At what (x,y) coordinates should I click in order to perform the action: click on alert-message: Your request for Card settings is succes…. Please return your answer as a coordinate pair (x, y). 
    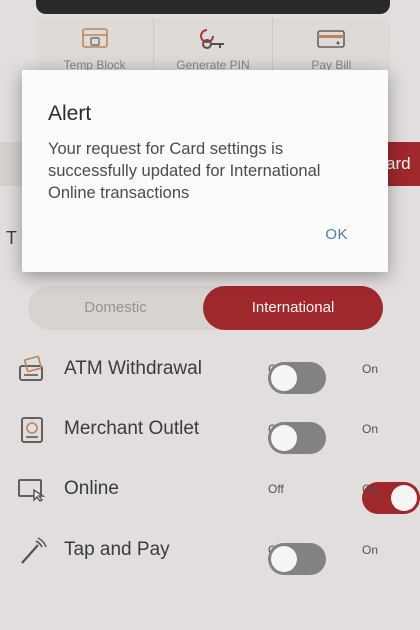
    Looking at the image, I should click on (184, 171).